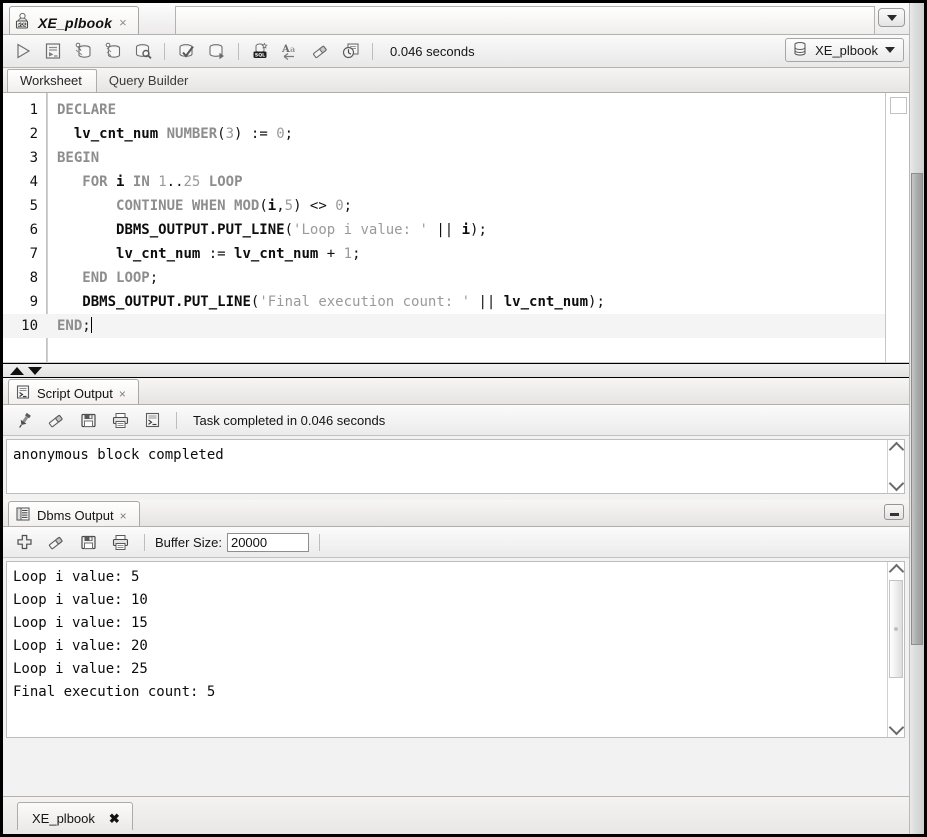 This screenshot has width=927, height=837. I want to click on unshared-sql-worksheet-button: SQL, so click(260, 51).